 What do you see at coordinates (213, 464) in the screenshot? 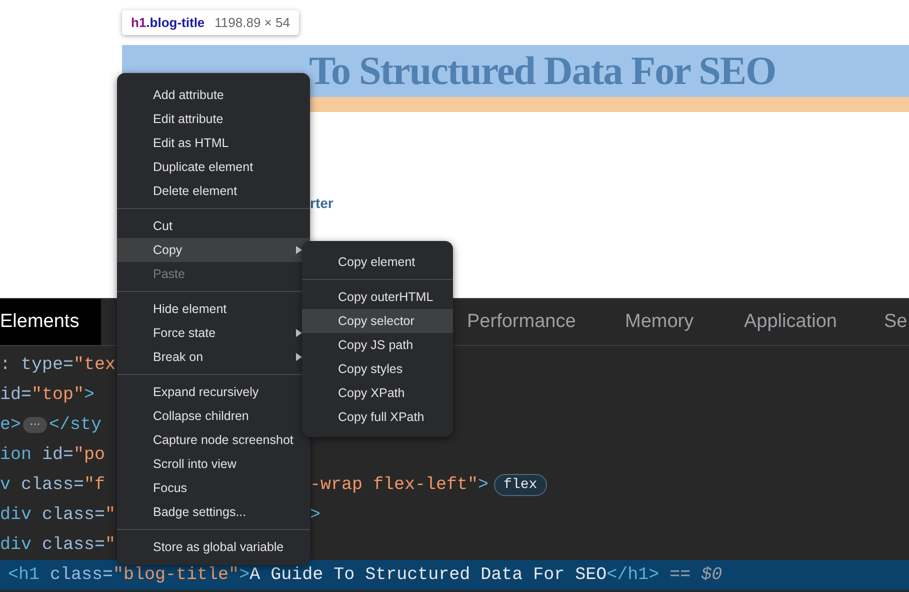
I see `menu-item: Scroll into view` at bounding box center [213, 464].